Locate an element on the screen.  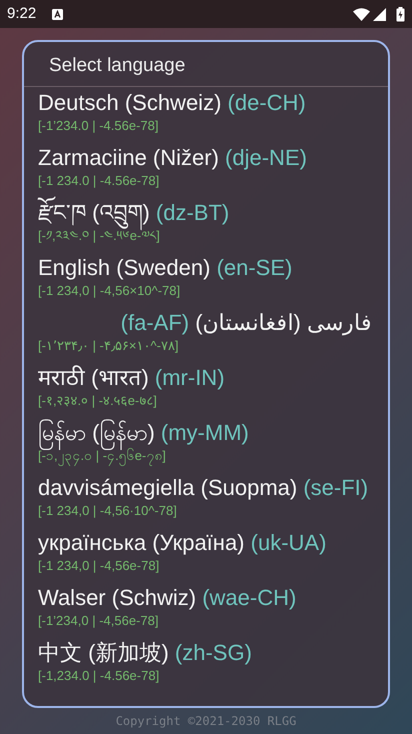
language-name: မြန်မာ (မြန်မာ) (my-MM) is located at coordinates (206, 432).